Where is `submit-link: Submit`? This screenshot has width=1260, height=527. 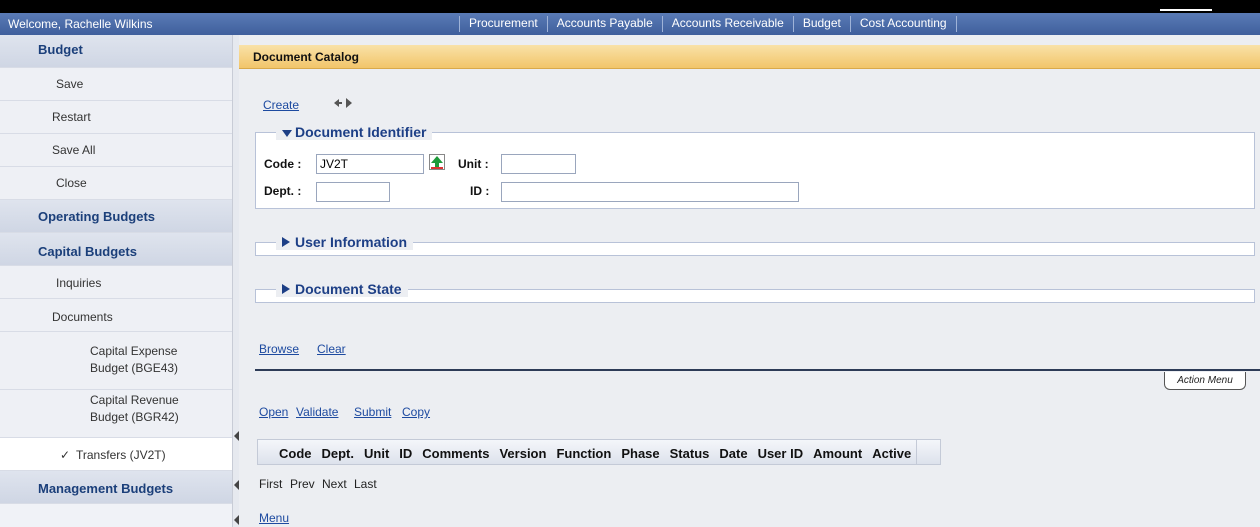 submit-link: Submit is located at coordinates (372, 412).